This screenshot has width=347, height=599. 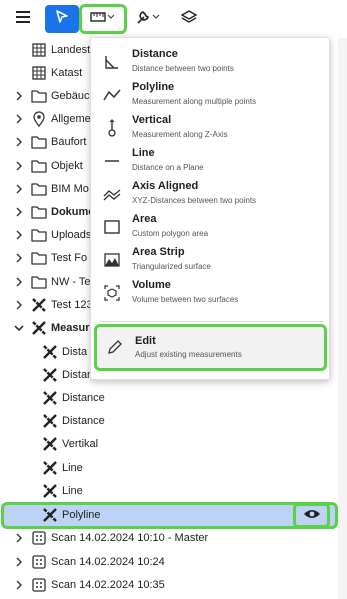 What do you see at coordinates (148, 19) in the screenshot?
I see `tools-button` at bounding box center [148, 19].